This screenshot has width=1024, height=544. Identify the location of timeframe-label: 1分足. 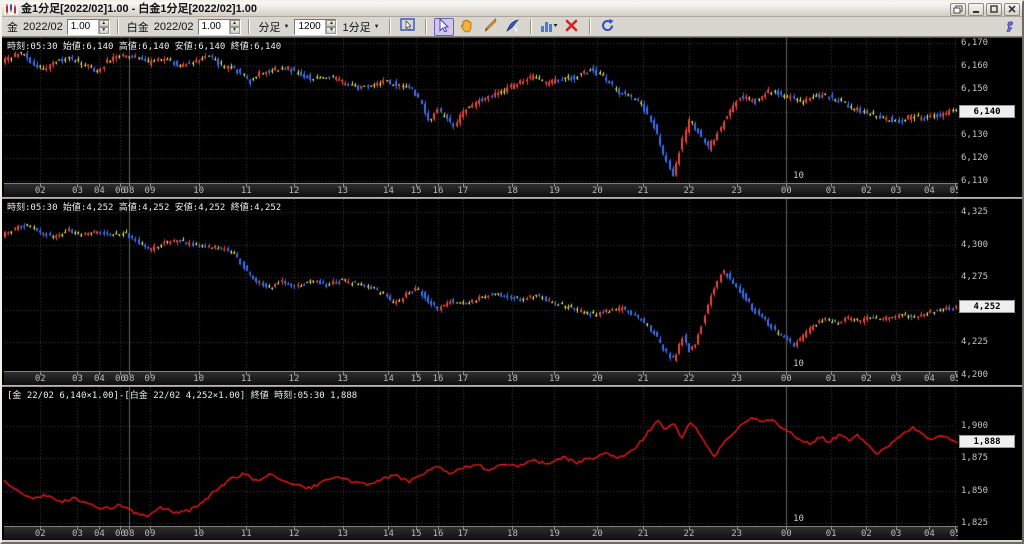
(356, 27).